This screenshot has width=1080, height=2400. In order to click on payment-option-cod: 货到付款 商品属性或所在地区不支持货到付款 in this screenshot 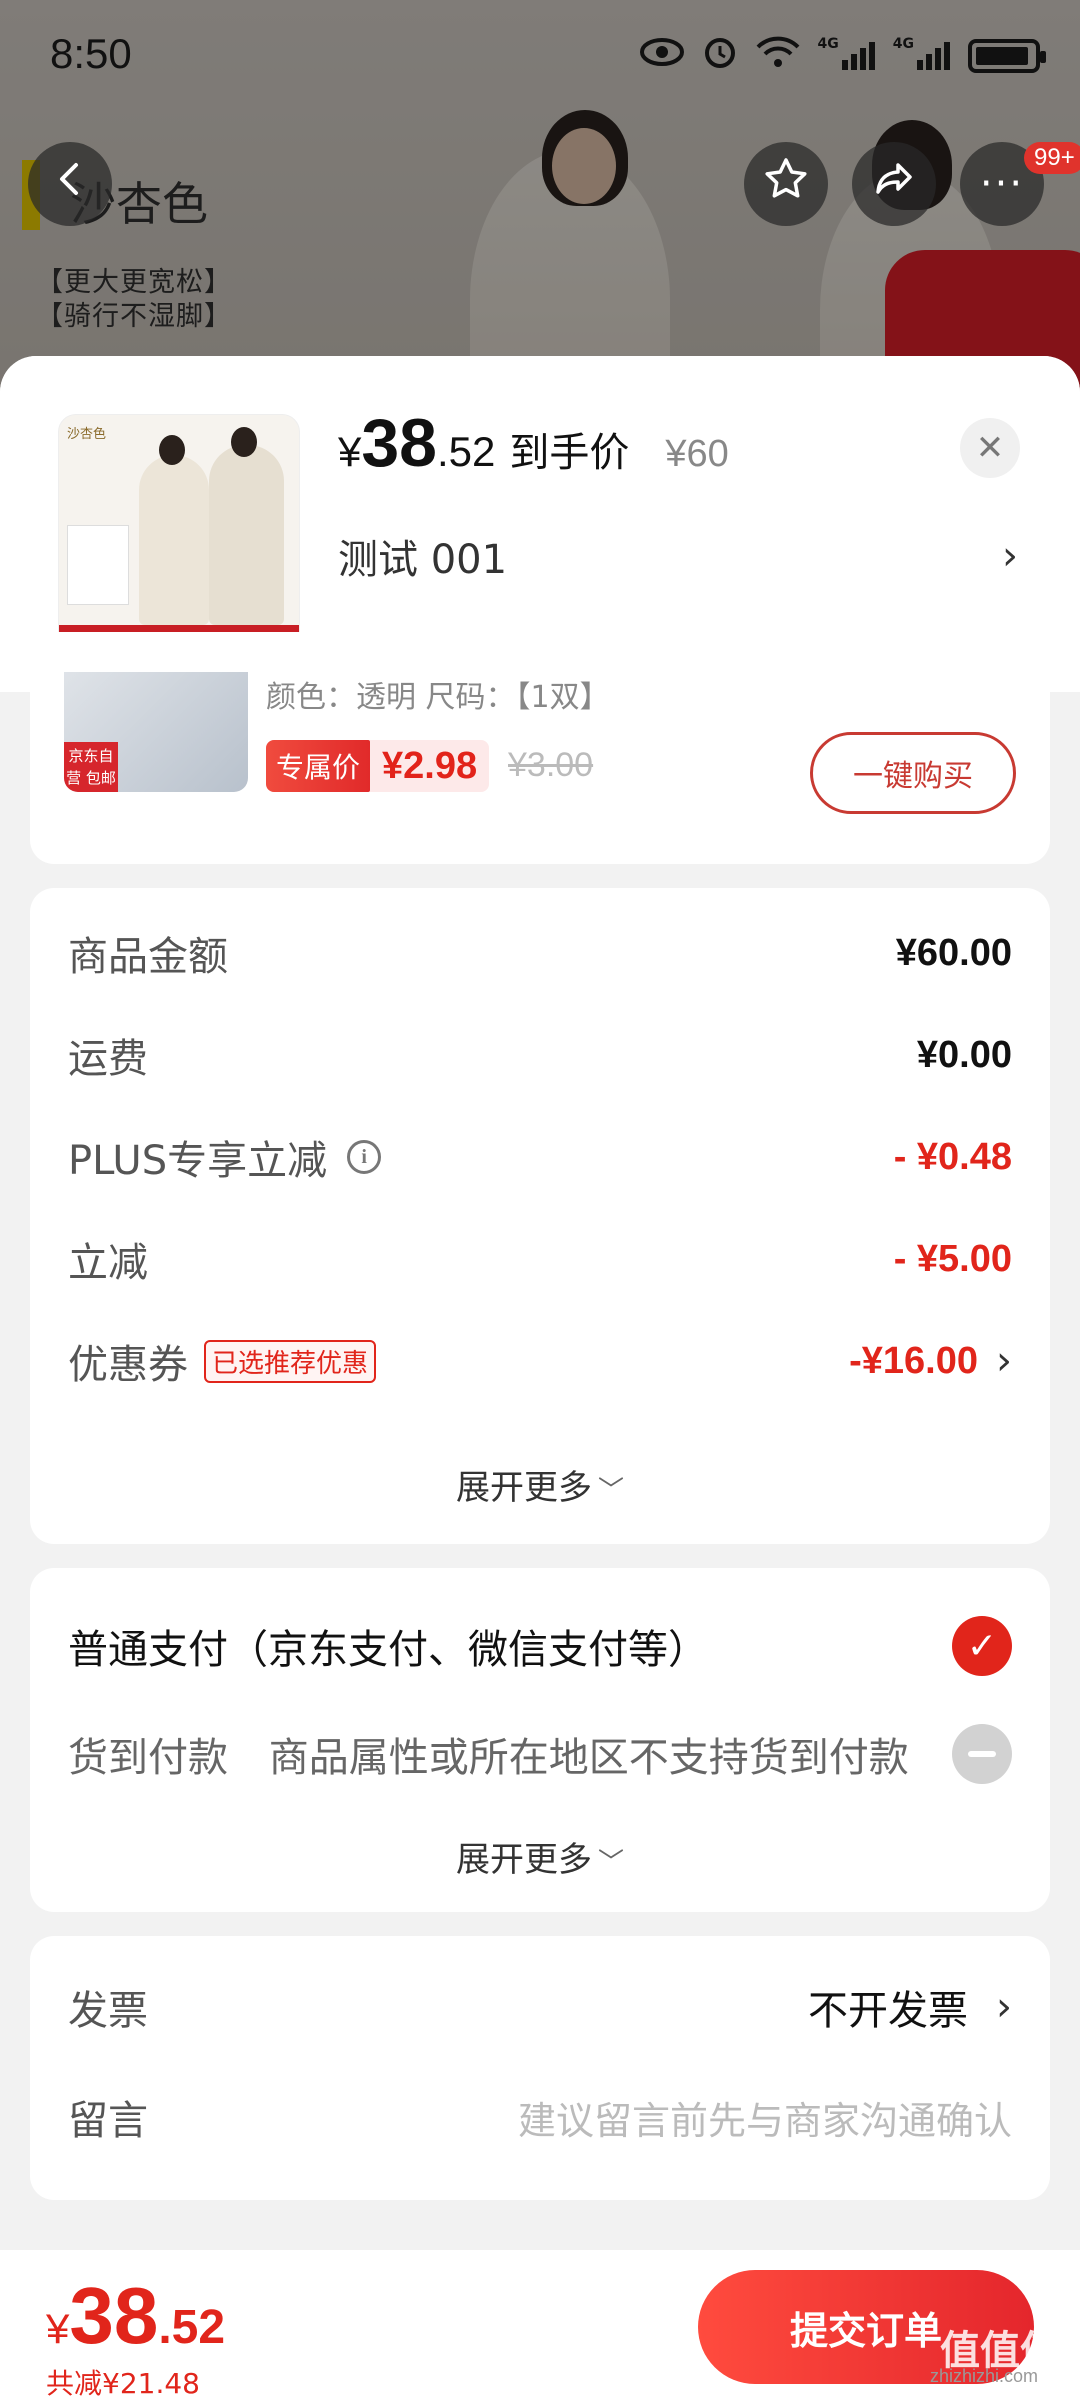, I will do `click(540, 1754)`.